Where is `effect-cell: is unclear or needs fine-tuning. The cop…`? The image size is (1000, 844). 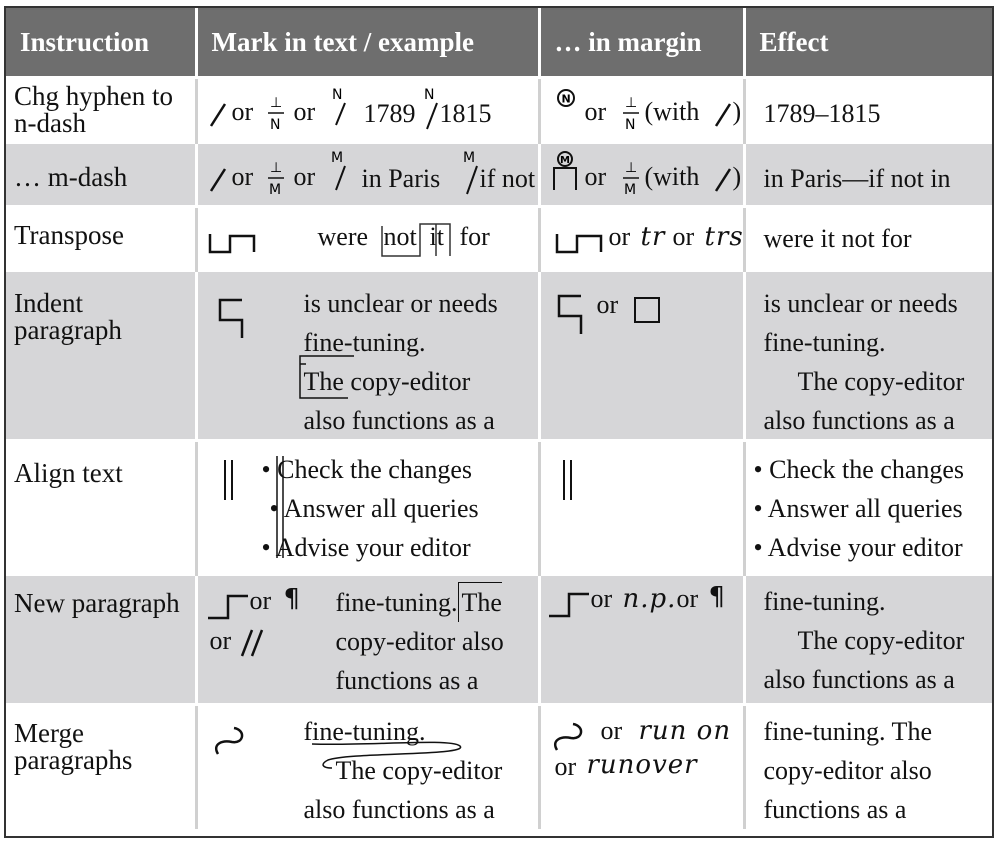
effect-cell: is unclear or needs fine-tuning. The cop… is located at coordinates (868, 355).